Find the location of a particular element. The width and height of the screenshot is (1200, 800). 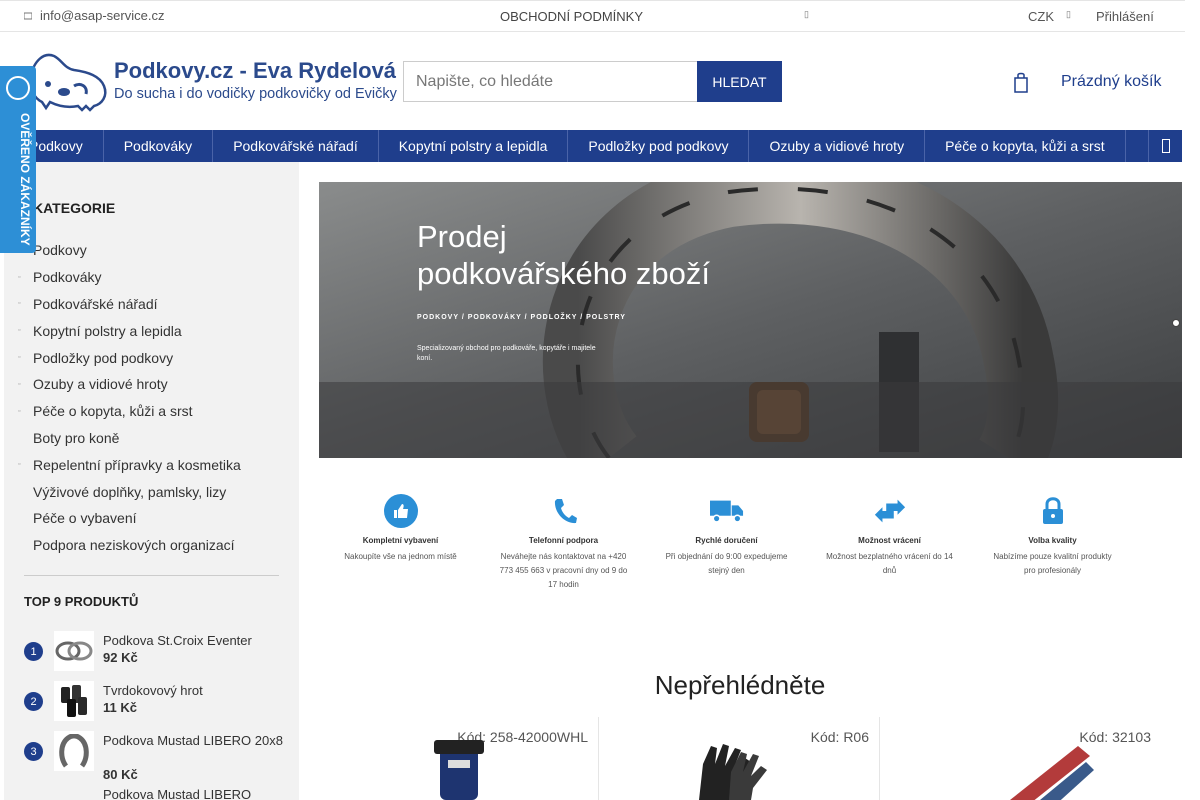

verified-badge: OVĚŘENO ZÁKAZNÍKY is located at coordinates (18, 159).